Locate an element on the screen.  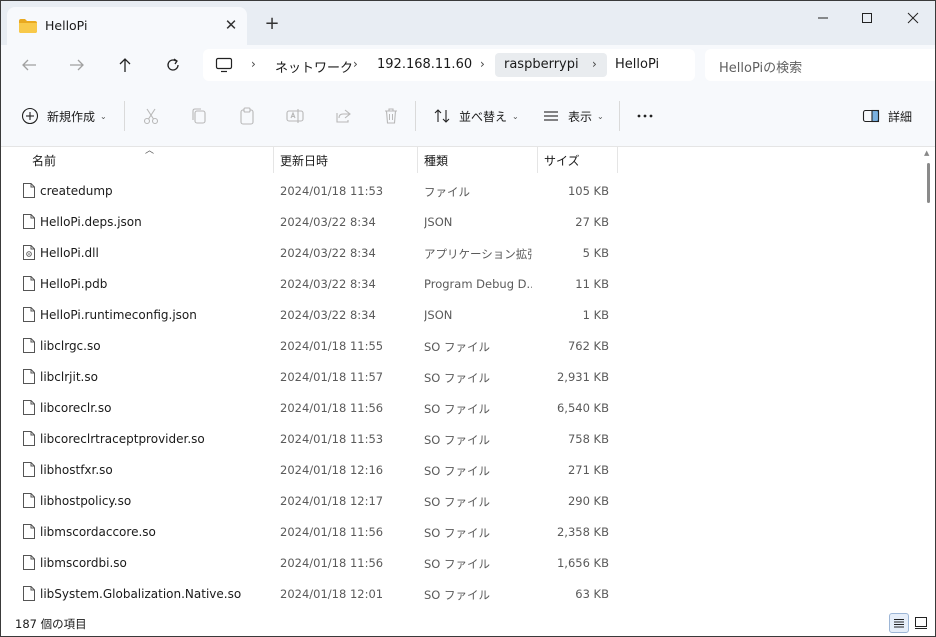
forward-arrow-icon is located at coordinates (77, 65).